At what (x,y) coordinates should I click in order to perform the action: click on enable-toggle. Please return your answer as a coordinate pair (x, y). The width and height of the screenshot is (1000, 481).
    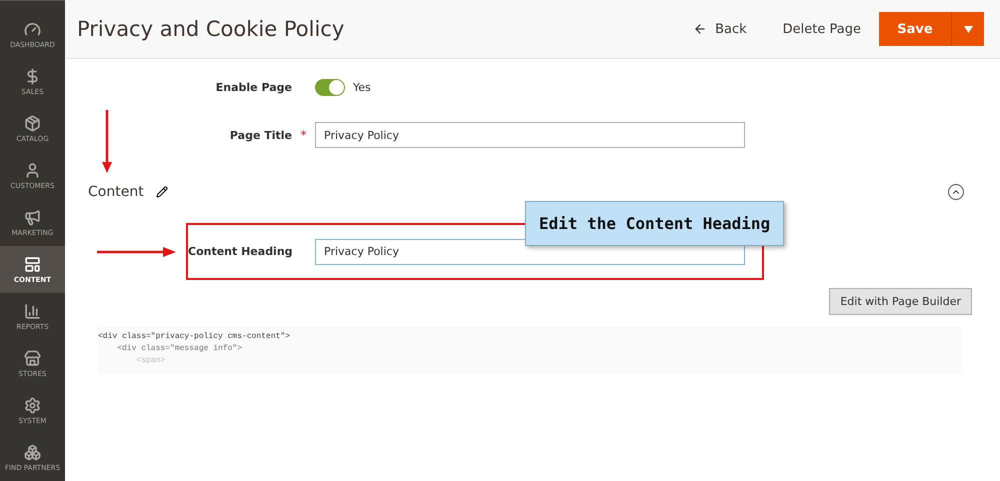
    Looking at the image, I should click on (330, 87).